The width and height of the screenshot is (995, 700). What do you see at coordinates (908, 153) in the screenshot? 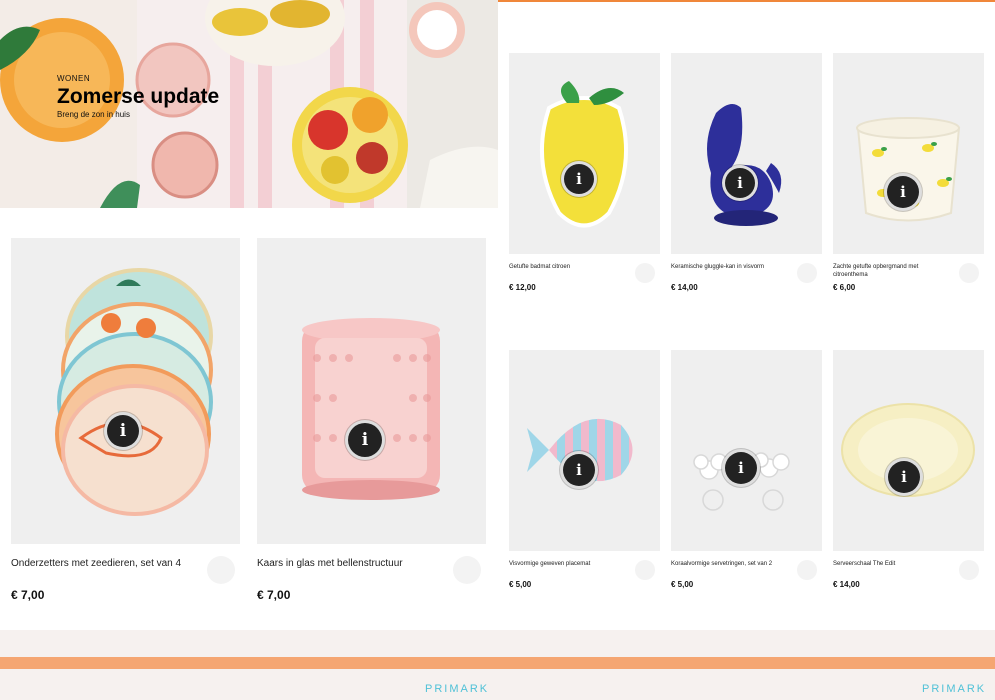
I see `lemon-basket-image: i` at bounding box center [908, 153].